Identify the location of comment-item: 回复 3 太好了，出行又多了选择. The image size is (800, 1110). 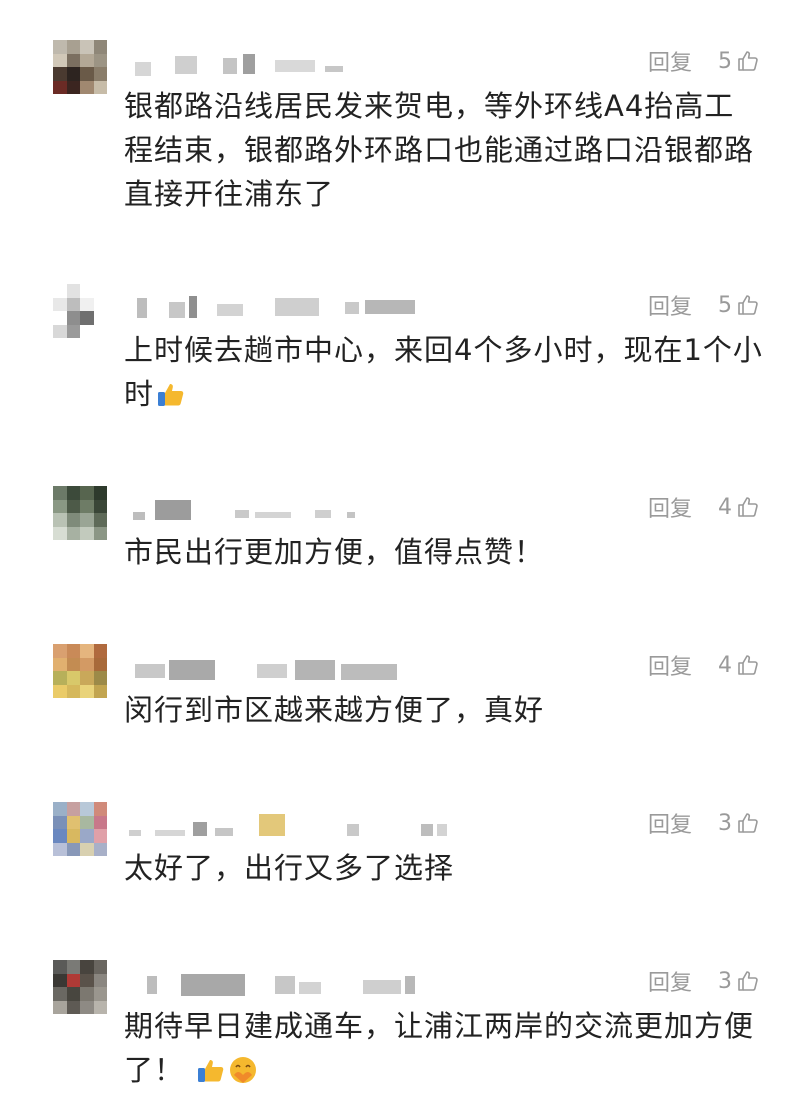
(400, 857).